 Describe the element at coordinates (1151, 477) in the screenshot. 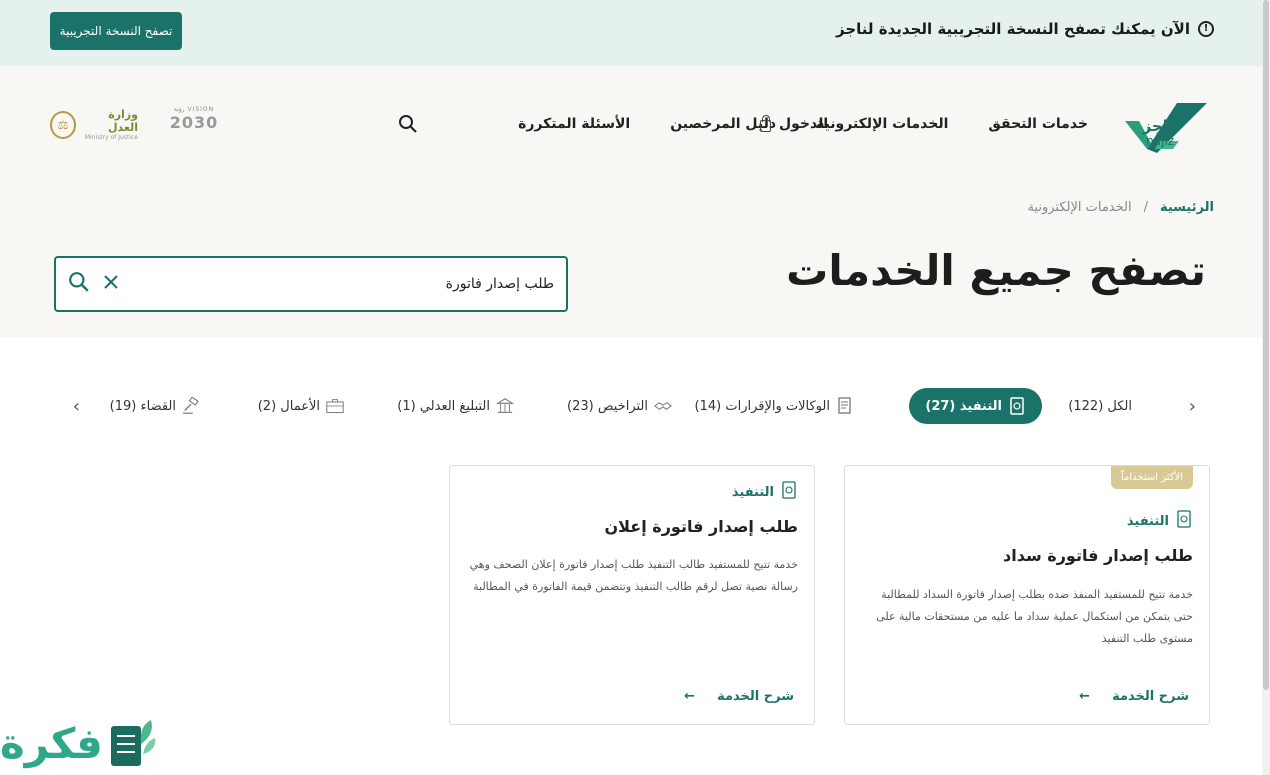

I see `most-used-badge: الأكثر استخداماً` at that location.